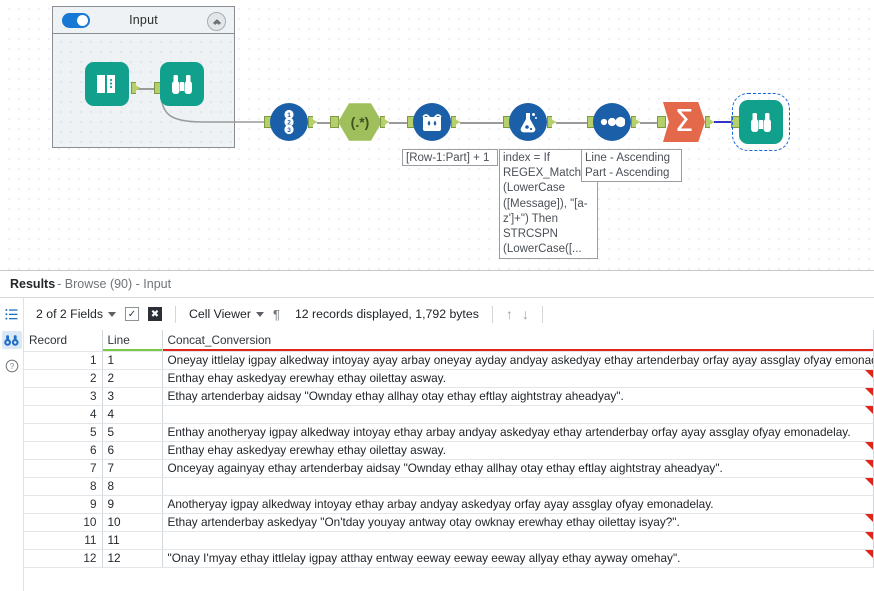 The height and width of the screenshot is (591, 874). Describe the element at coordinates (432, 122) in the screenshot. I see `node-multi-row-formula` at that location.